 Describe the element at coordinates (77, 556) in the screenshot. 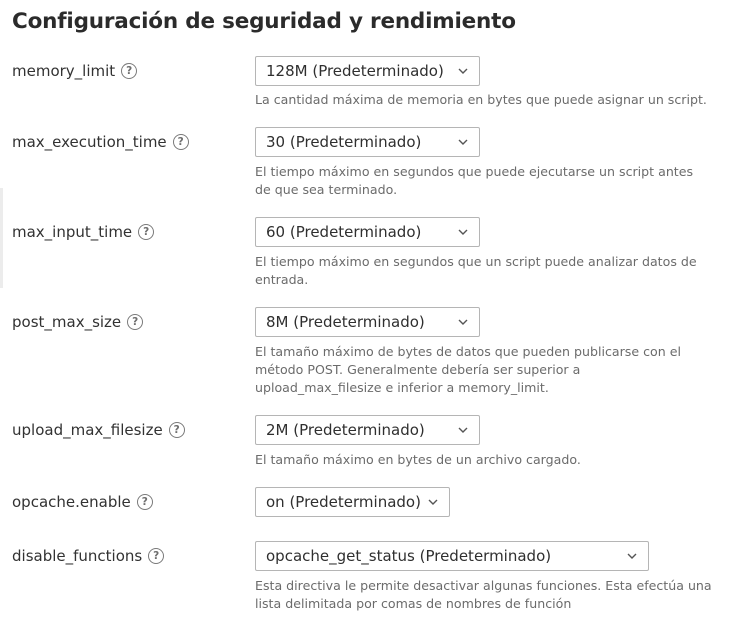

I see `setting-label-text: disable_functions` at that location.